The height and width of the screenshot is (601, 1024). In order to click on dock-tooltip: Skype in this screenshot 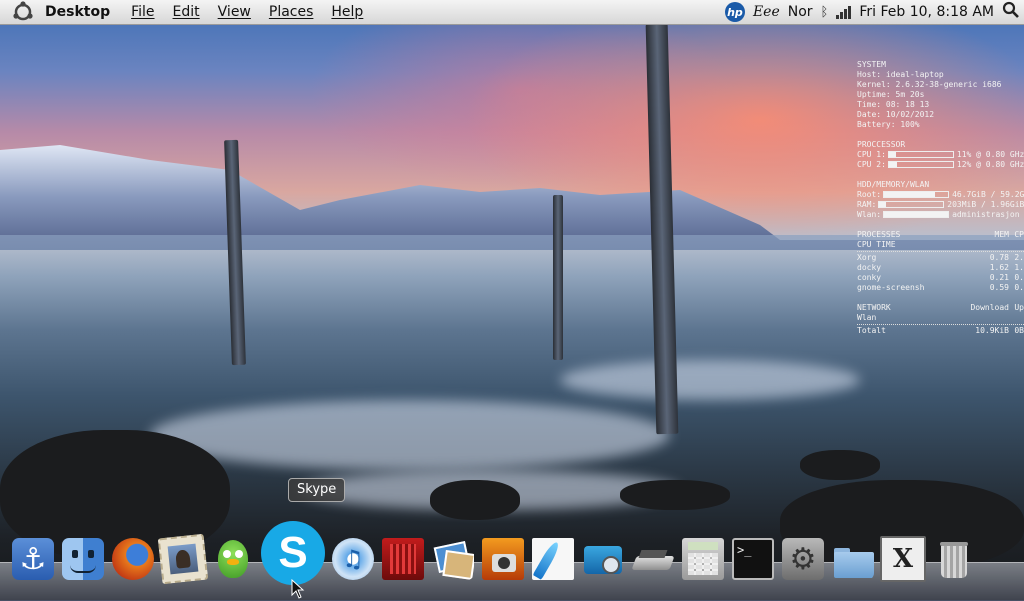, I will do `click(317, 490)`.